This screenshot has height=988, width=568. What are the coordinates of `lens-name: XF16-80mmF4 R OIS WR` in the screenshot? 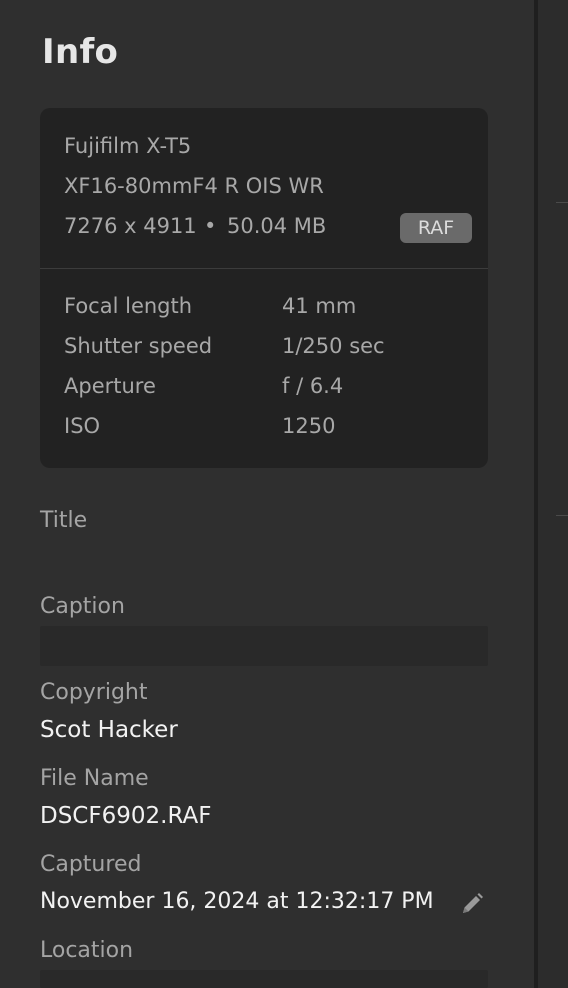 It's located at (194, 186).